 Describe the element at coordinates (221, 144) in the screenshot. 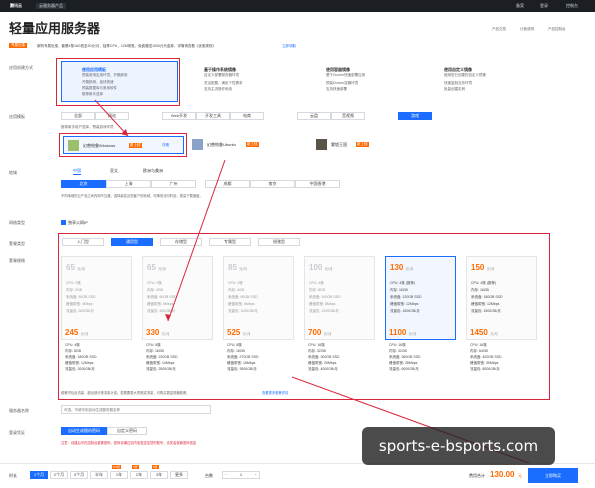

I see `template-name: 幻兽帕鲁Ubuntu` at that location.